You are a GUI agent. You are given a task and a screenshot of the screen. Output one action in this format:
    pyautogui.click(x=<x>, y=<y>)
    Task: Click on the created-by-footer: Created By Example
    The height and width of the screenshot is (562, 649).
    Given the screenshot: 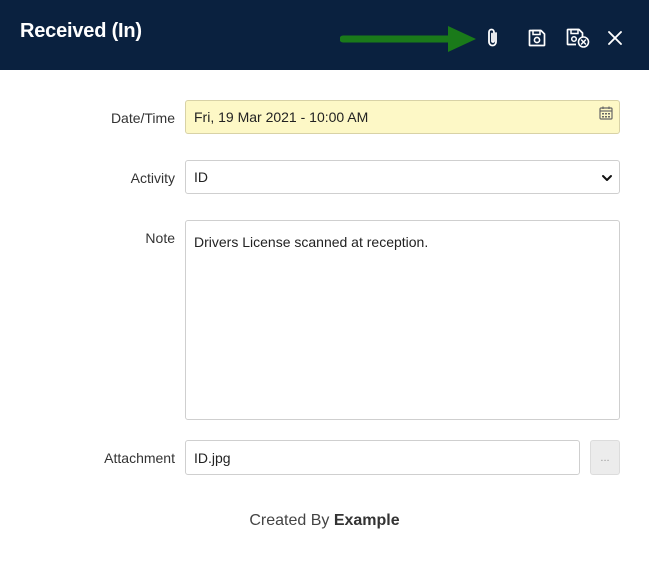 What is the action you would take?
    pyautogui.click(x=324, y=521)
    